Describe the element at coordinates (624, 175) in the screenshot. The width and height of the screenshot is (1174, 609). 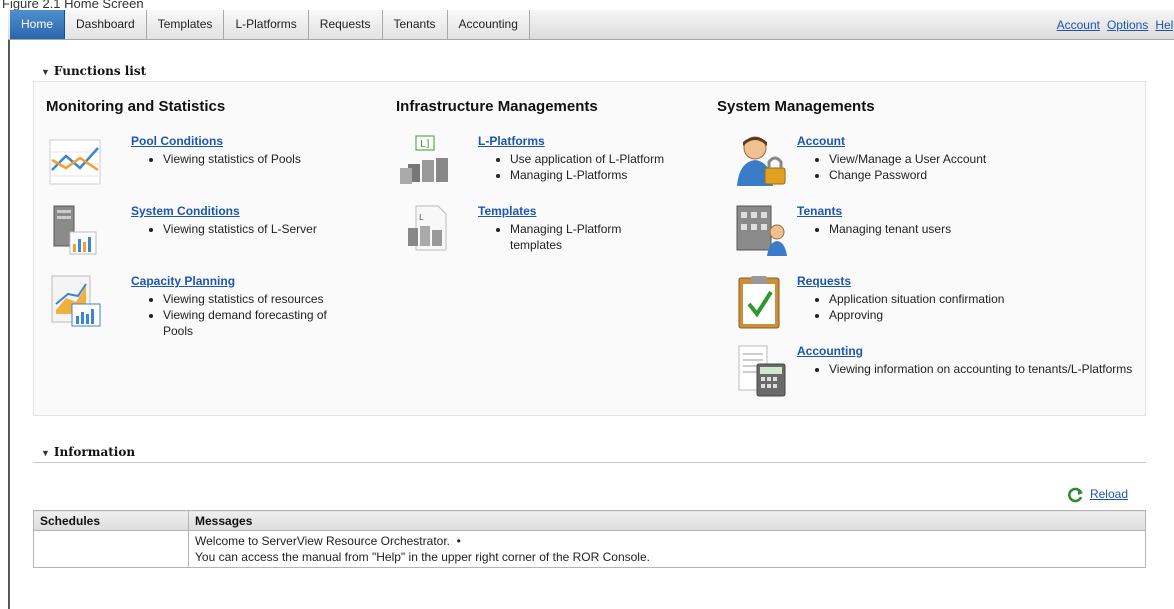
I see `list-item: Managing L-Platforms` at that location.